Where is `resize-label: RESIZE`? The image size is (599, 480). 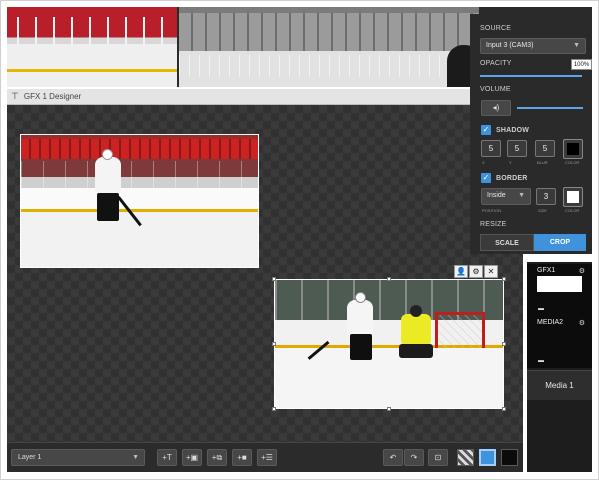
resize-label: RESIZE is located at coordinates (493, 224).